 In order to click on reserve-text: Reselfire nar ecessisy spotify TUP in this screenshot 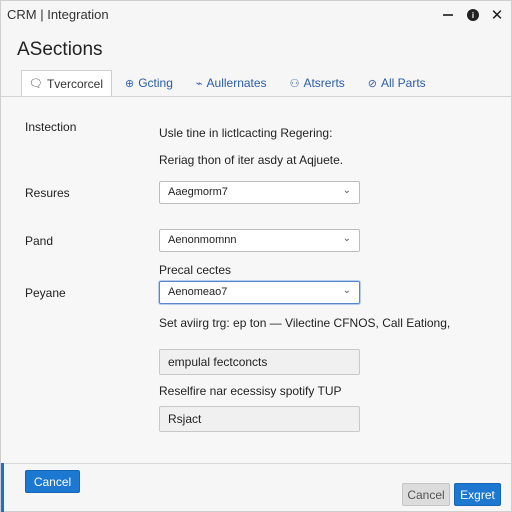, I will do `click(250, 391)`.